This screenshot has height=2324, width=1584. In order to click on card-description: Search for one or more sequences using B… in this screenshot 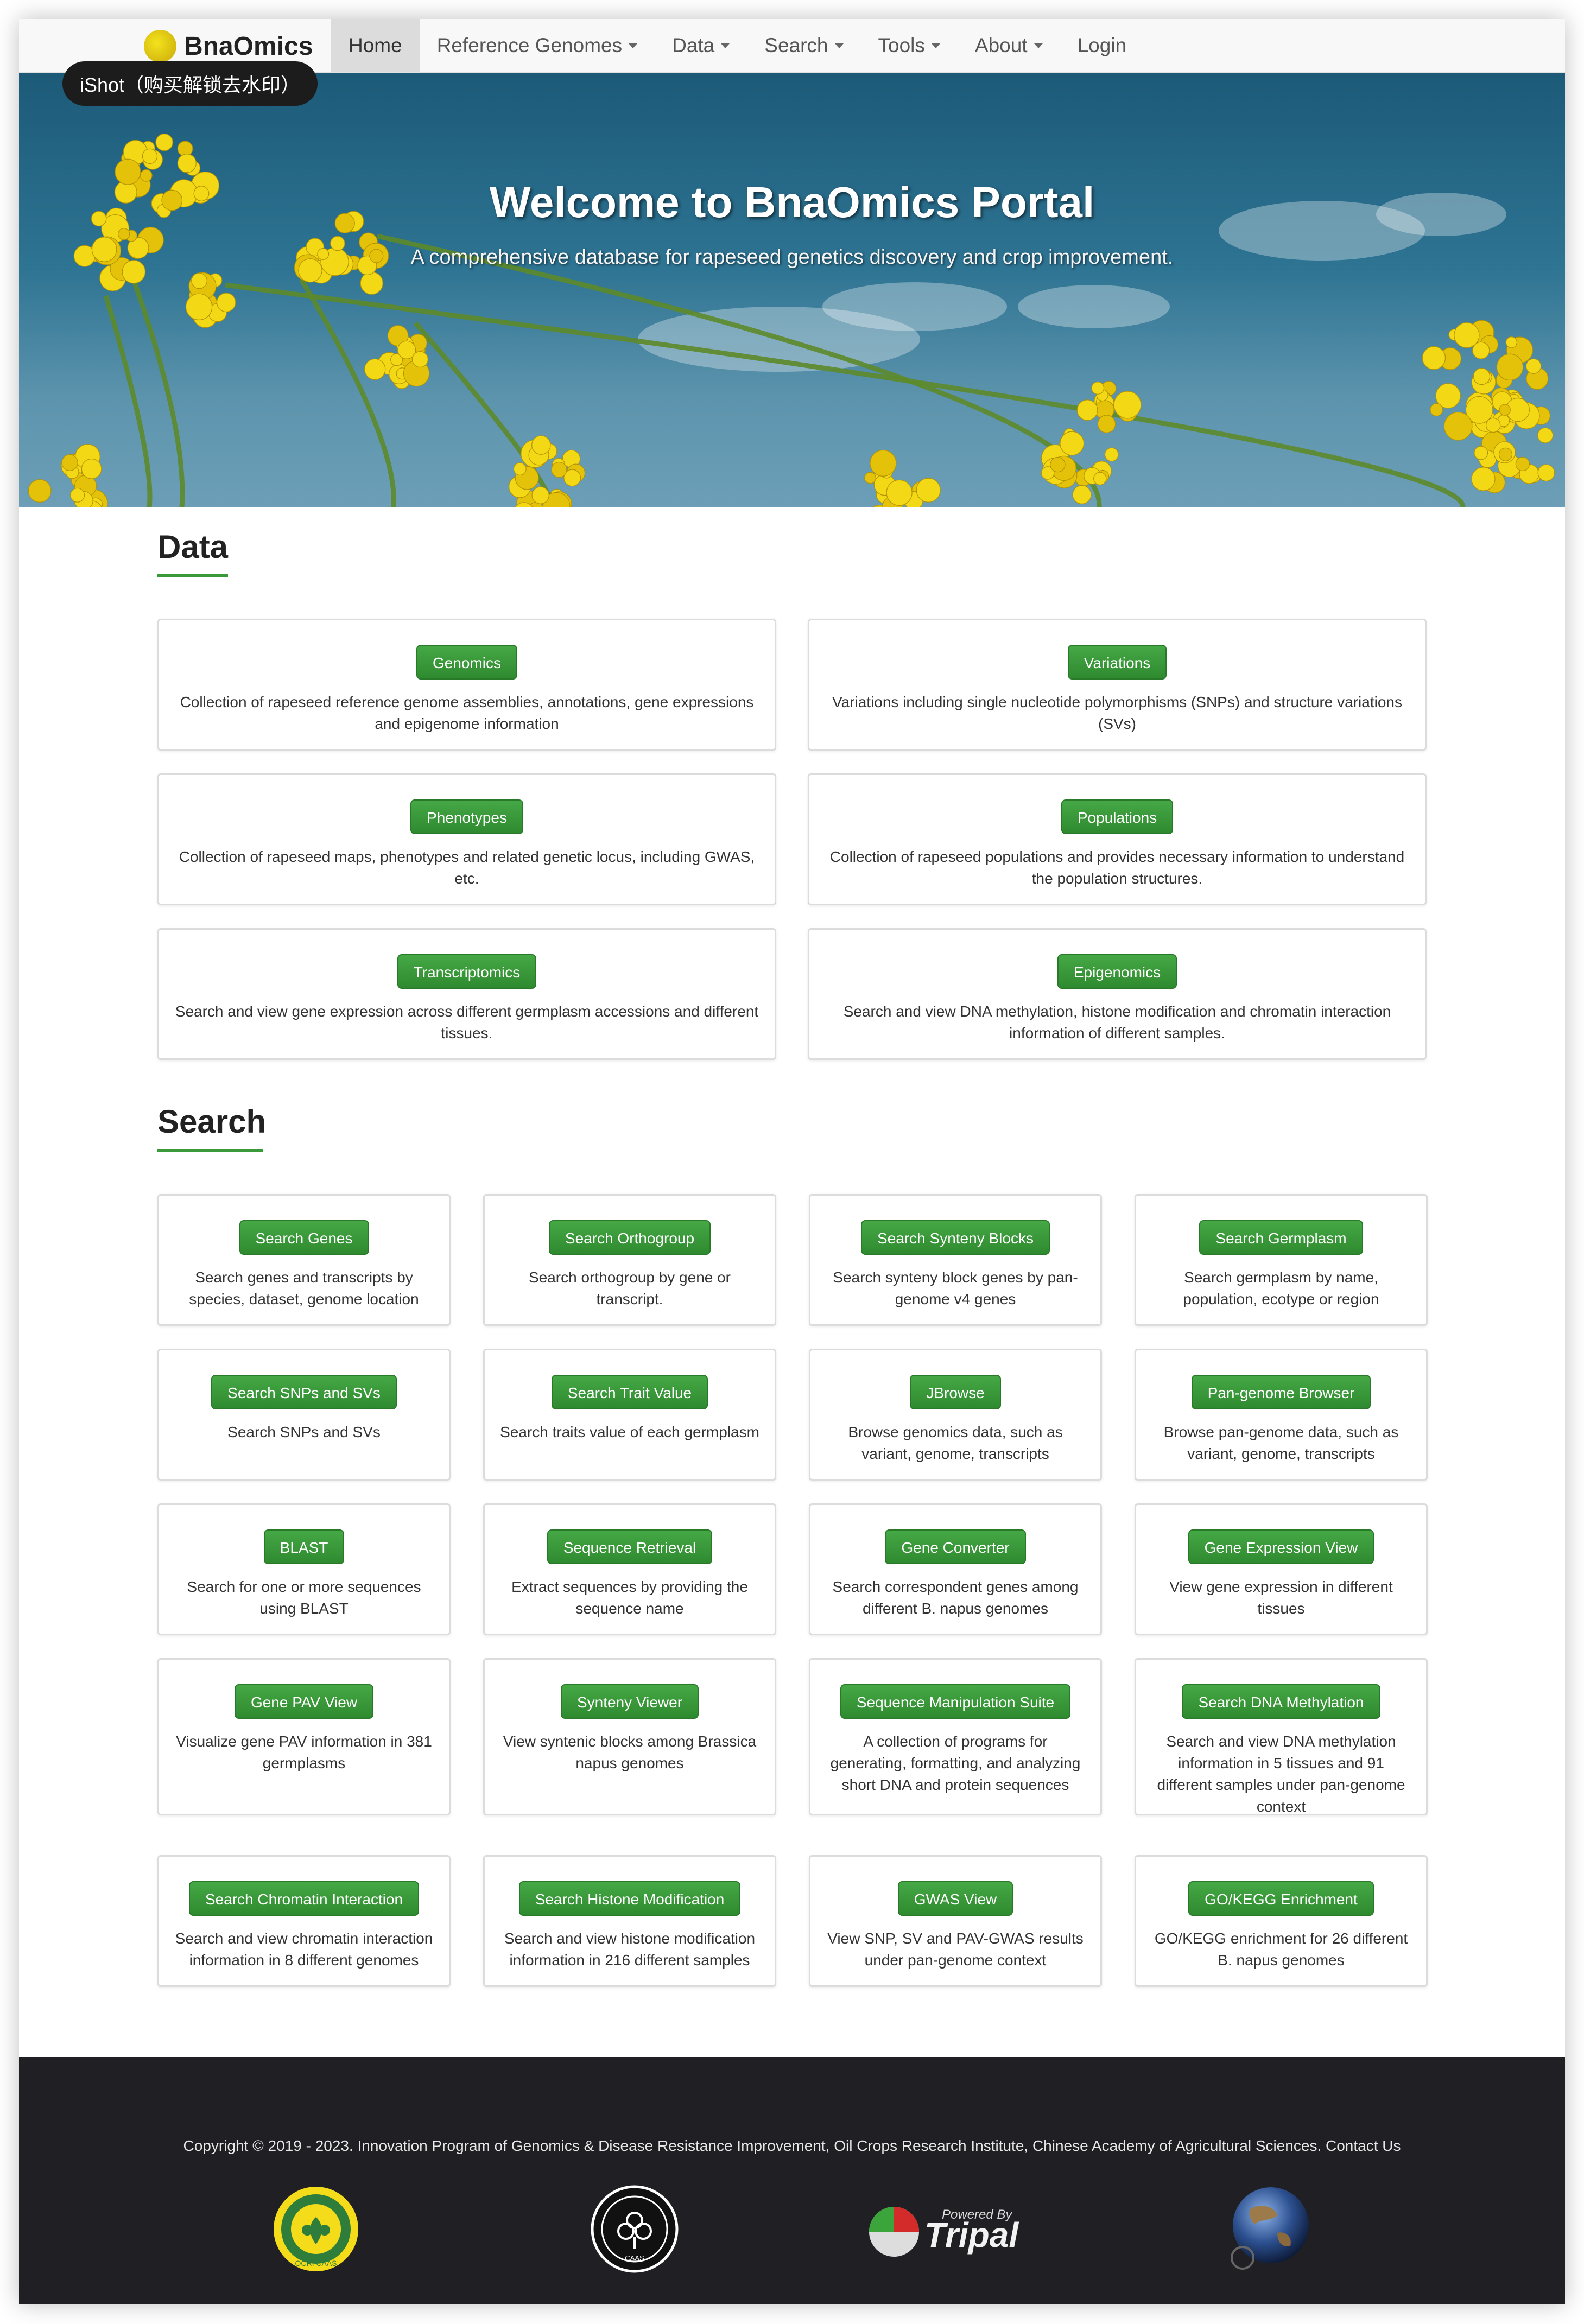, I will do `click(304, 1598)`.